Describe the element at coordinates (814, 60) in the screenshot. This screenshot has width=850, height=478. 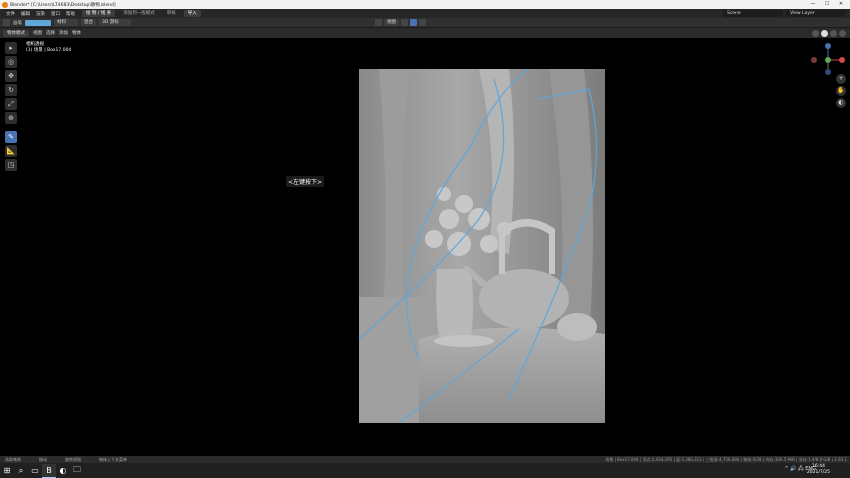
I see `gizmo-neg-x-icon` at that location.